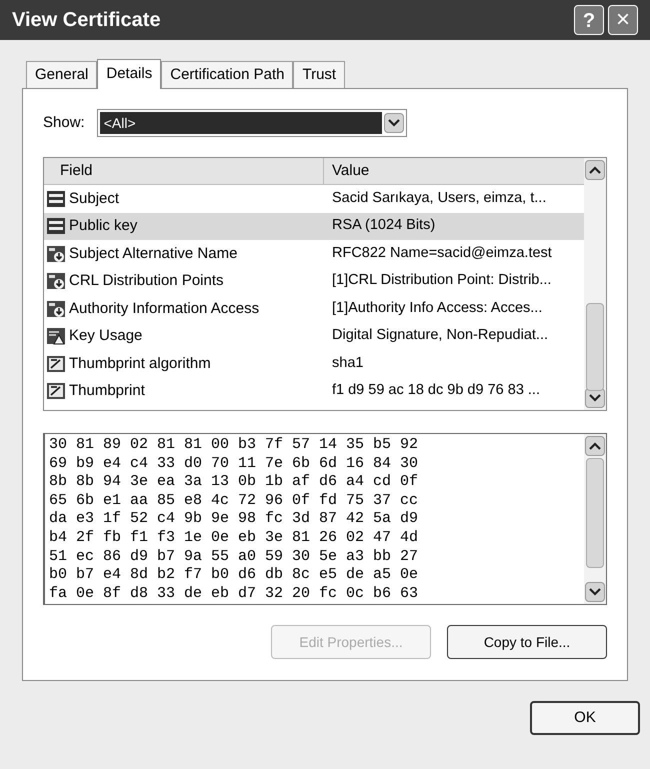 The width and height of the screenshot is (650, 769). I want to click on field-value: RSA (1024 Bits), so click(383, 226).